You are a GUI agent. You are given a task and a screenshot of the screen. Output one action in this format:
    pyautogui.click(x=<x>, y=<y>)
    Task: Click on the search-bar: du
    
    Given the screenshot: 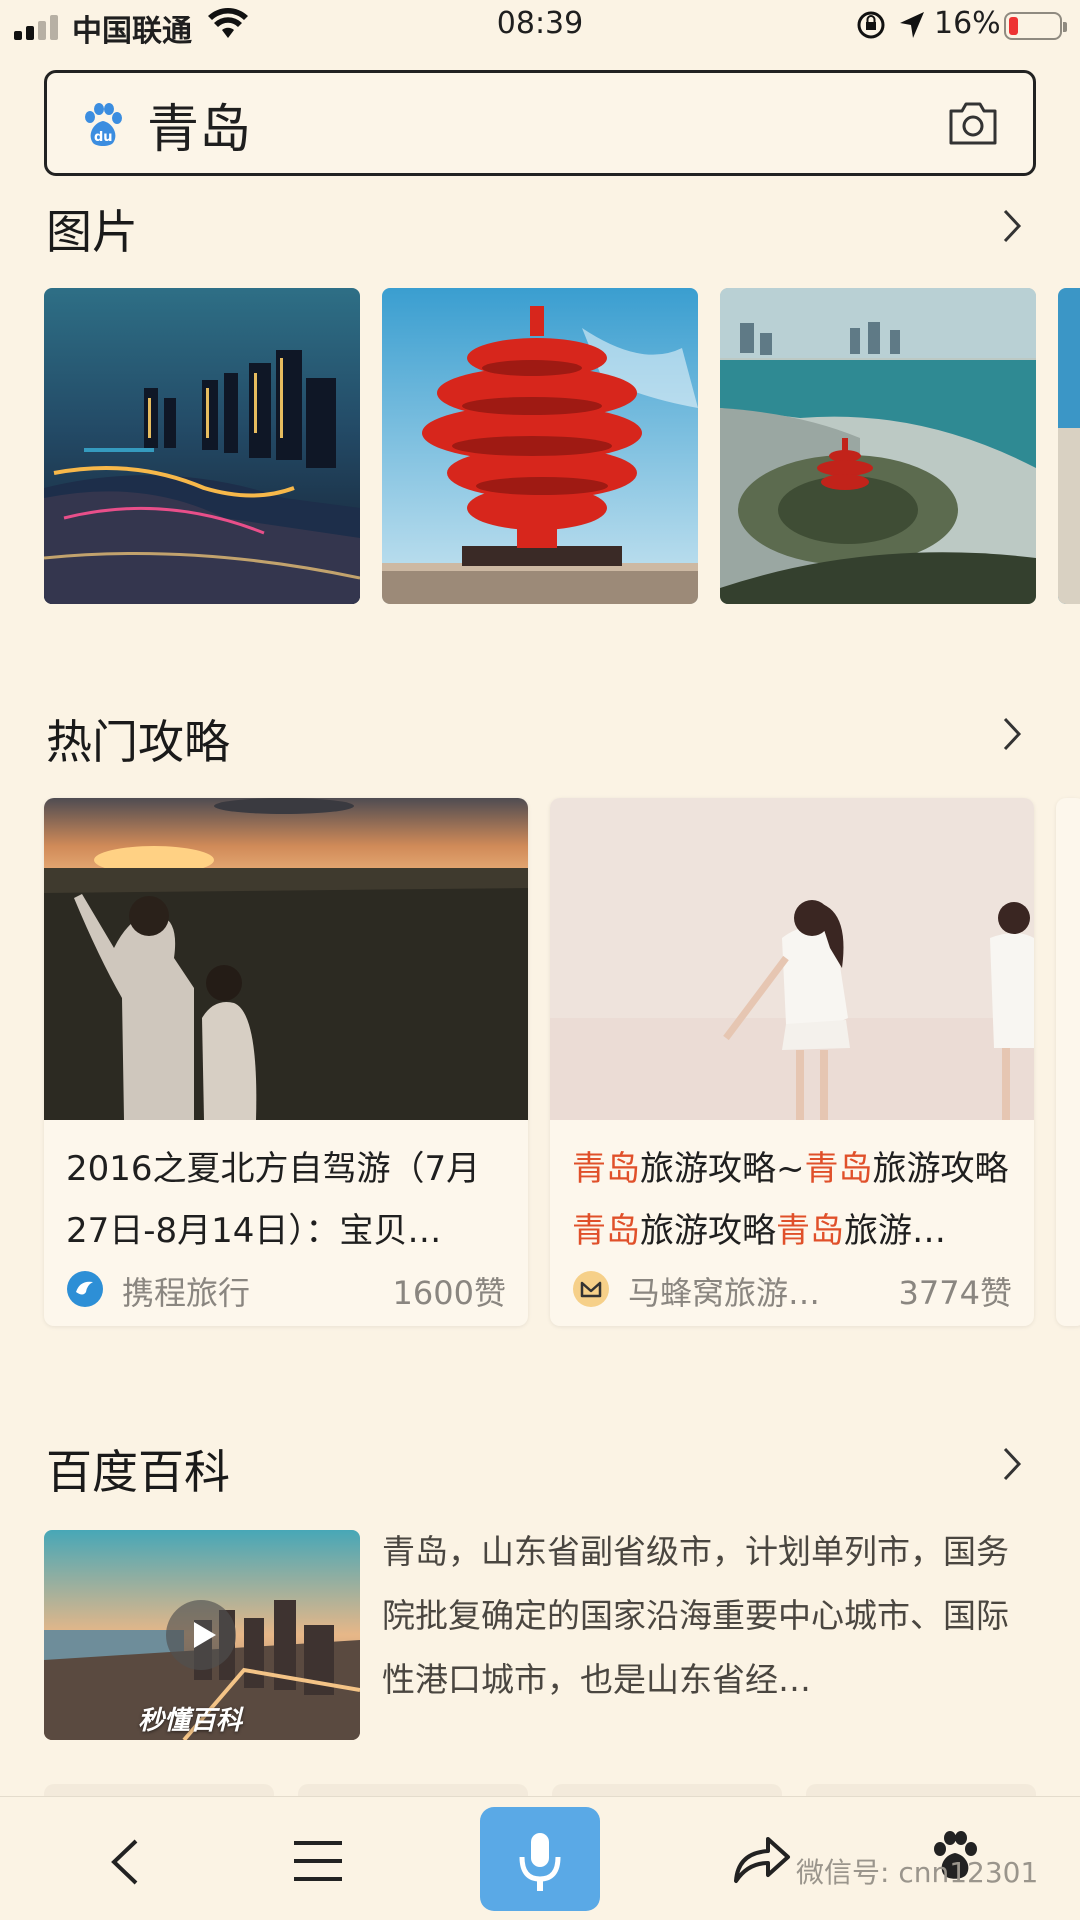 What is the action you would take?
    pyautogui.click(x=540, y=123)
    